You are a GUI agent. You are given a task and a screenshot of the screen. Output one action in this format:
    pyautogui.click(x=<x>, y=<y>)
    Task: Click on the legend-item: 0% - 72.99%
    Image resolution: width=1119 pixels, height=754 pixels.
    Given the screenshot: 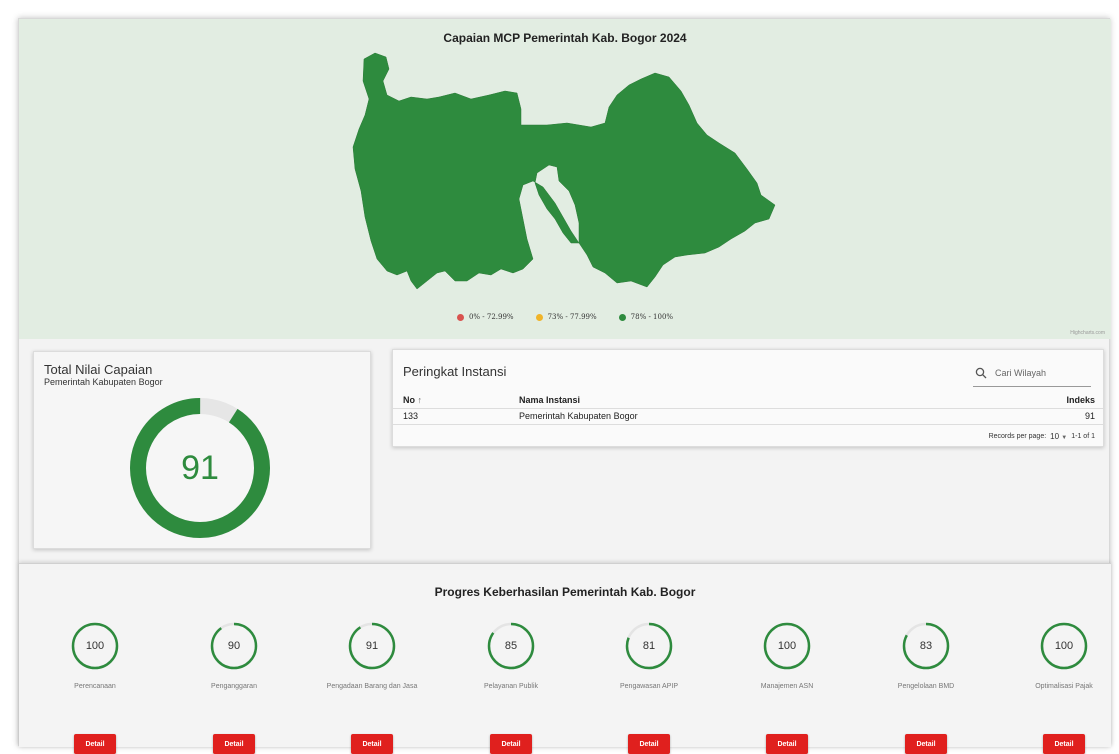 What is the action you would take?
    pyautogui.click(x=485, y=317)
    